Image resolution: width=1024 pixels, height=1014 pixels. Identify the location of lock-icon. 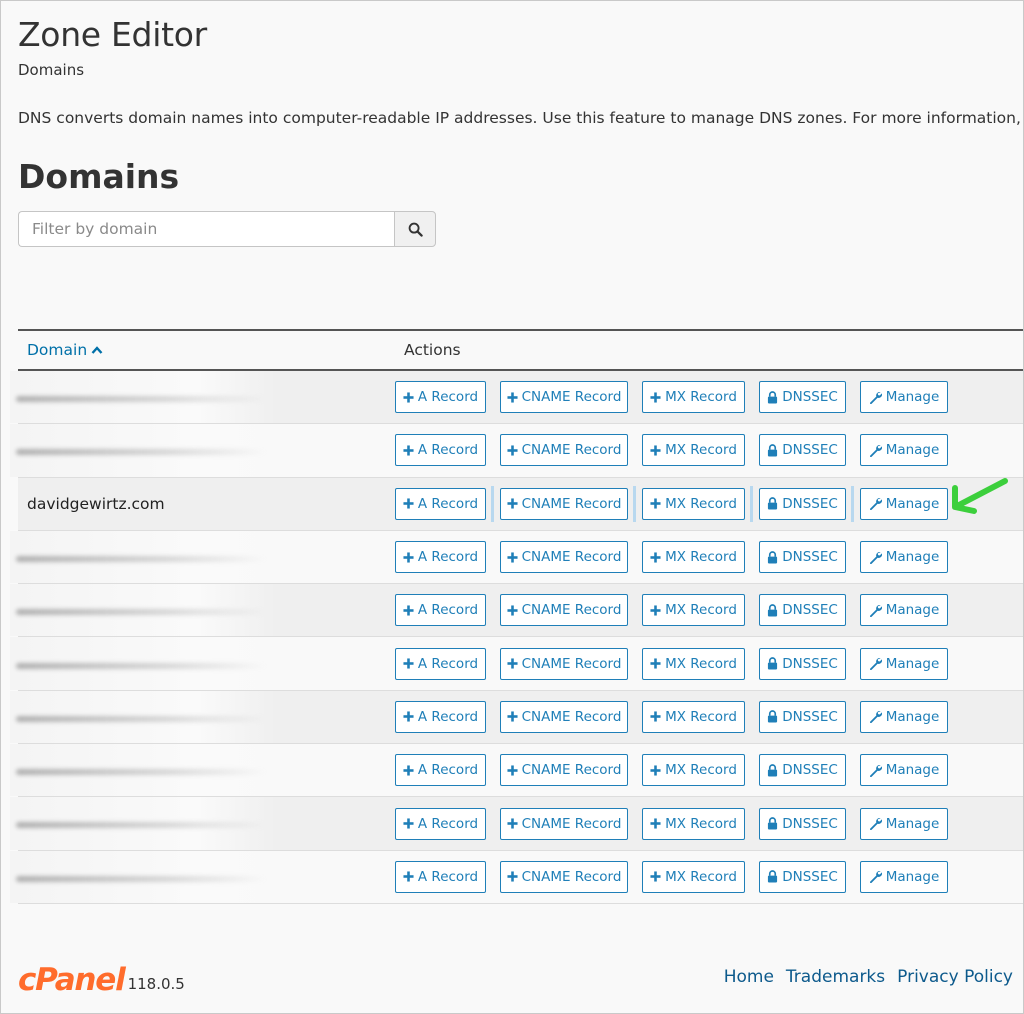
(773, 770).